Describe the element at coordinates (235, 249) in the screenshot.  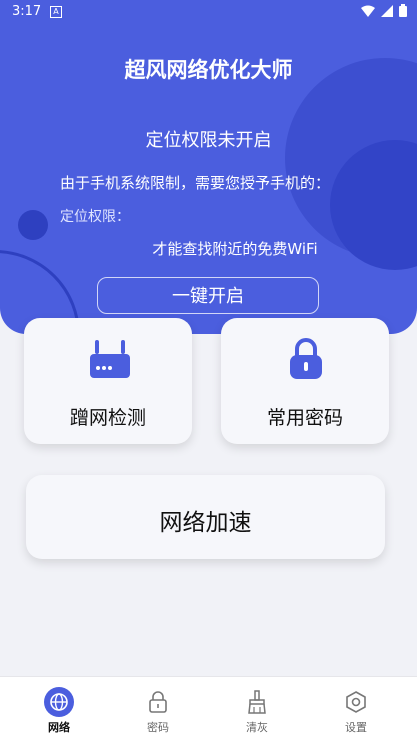
I see `permission-note: 才能查找附近的免费WiFi` at that location.